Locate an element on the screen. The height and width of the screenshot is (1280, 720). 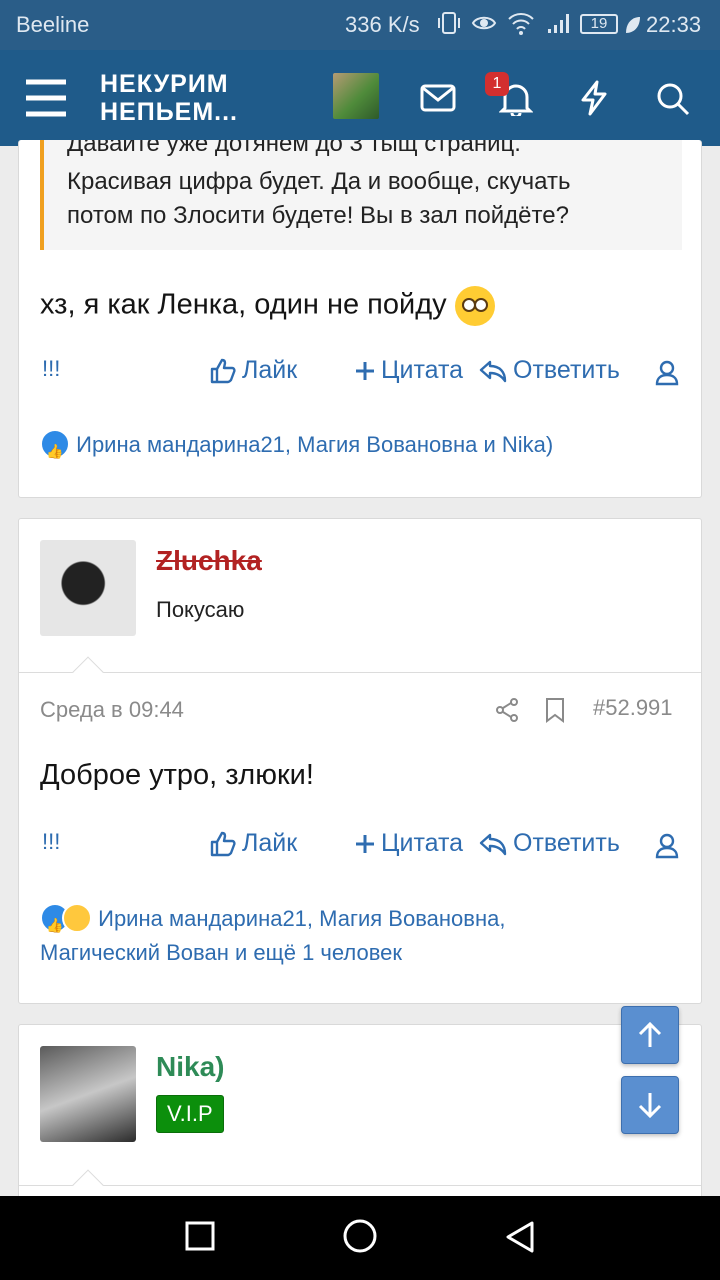
quote-line: Давайте уже дотянем до 3 тыщ страниц. is located at coordinates (294, 148).